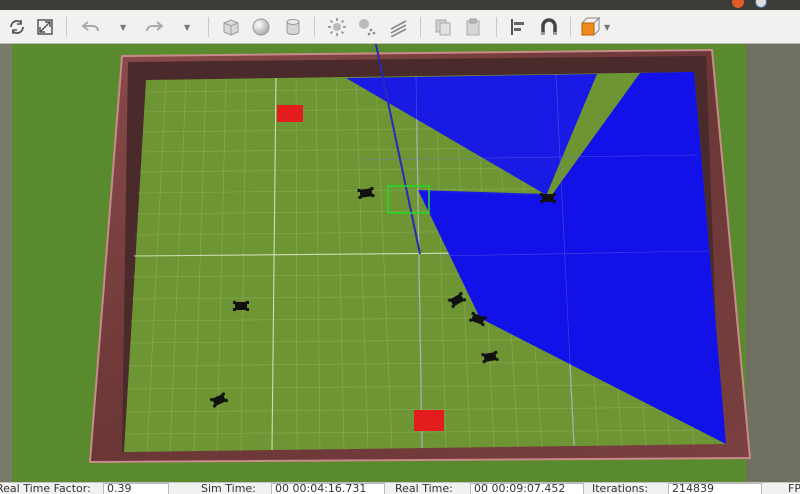 The width and height of the screenshot is (800, 494). What do you see at coordinates (367, 27) in the screenshot?
I see `spot-light-icon` at bounding box center [367, 27].